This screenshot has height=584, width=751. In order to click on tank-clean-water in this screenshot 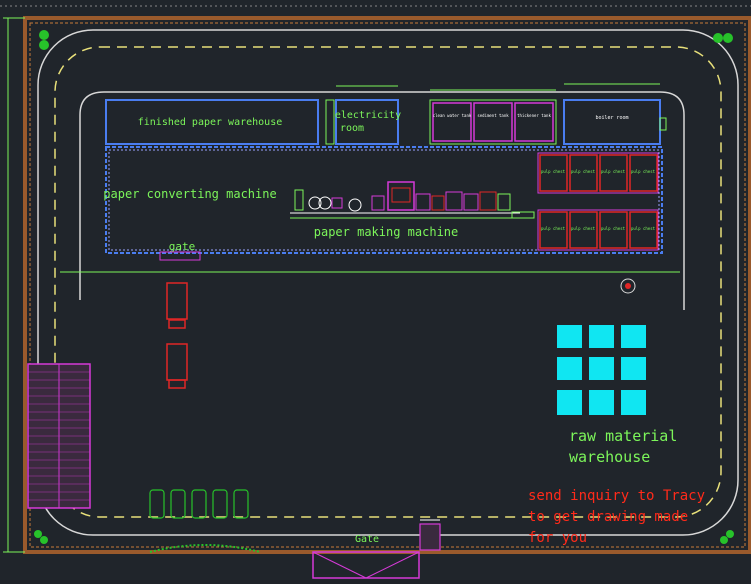, I will do `click(452, 122)`.